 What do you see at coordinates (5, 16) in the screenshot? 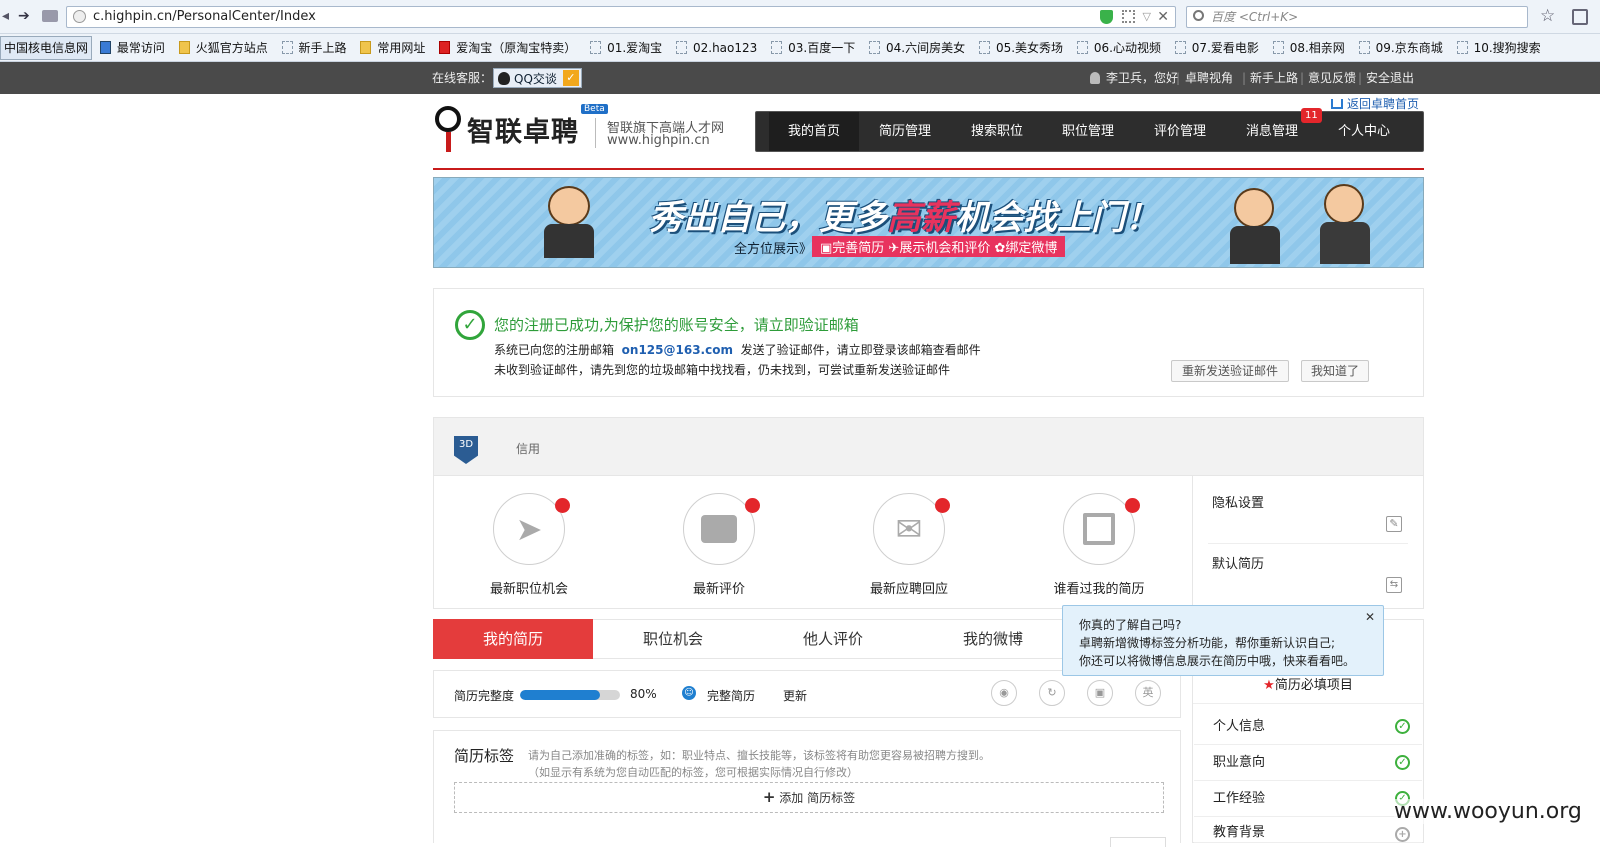
I see `back-icon: ◂` at bounding box center [5, 16].